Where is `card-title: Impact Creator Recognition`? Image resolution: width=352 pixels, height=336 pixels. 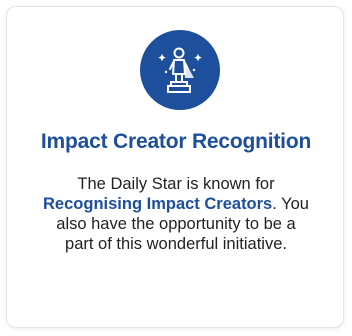 card-title: Impact Creator Recognition is located at coordinates (176, 141).